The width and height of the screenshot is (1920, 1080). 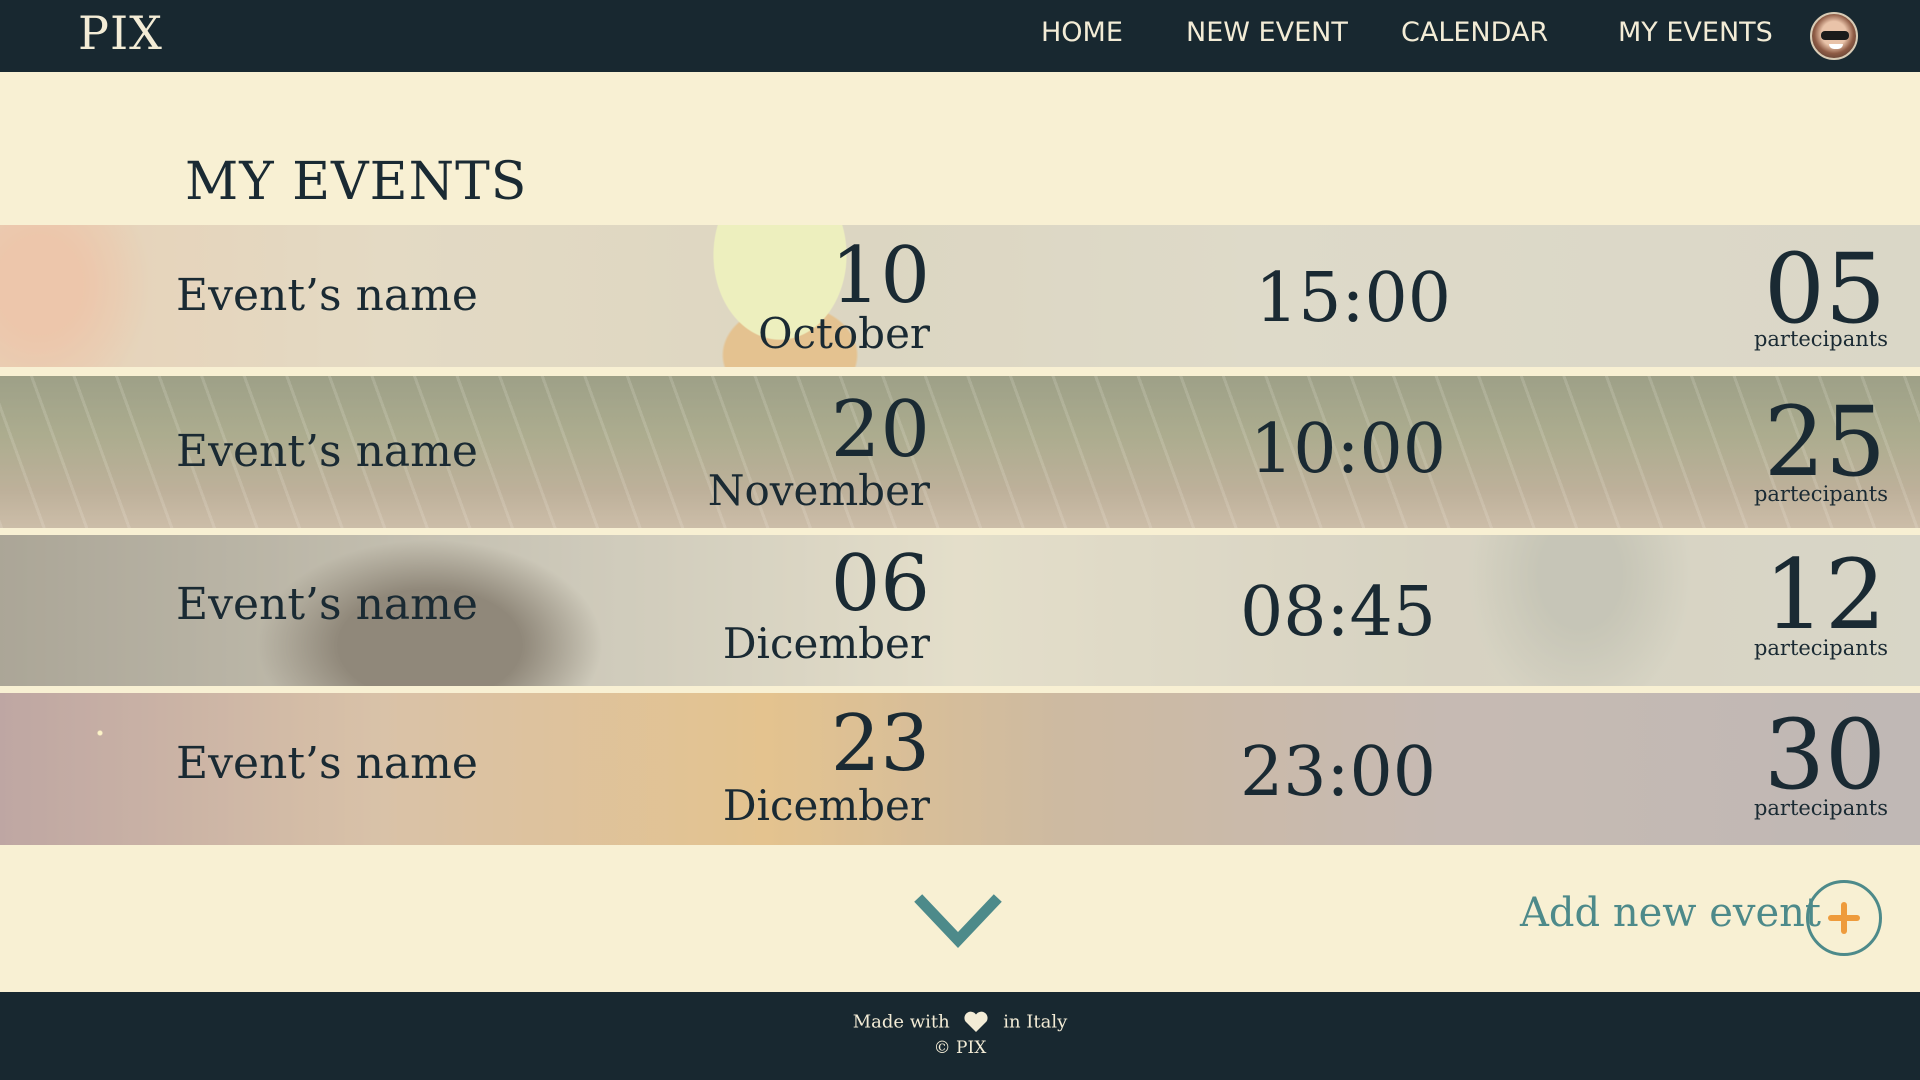 I want to click on top-navigation-bar: PIX HOME NEW EVENT CALENDAR MY EVENTS, so click(x=960, y=36).